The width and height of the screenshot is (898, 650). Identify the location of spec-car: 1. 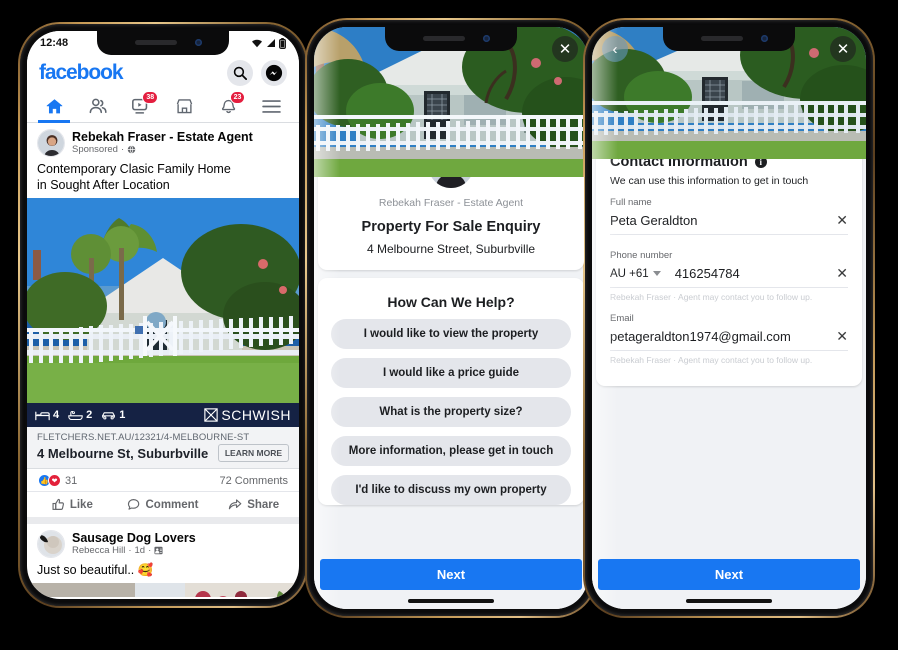
(113, 415).